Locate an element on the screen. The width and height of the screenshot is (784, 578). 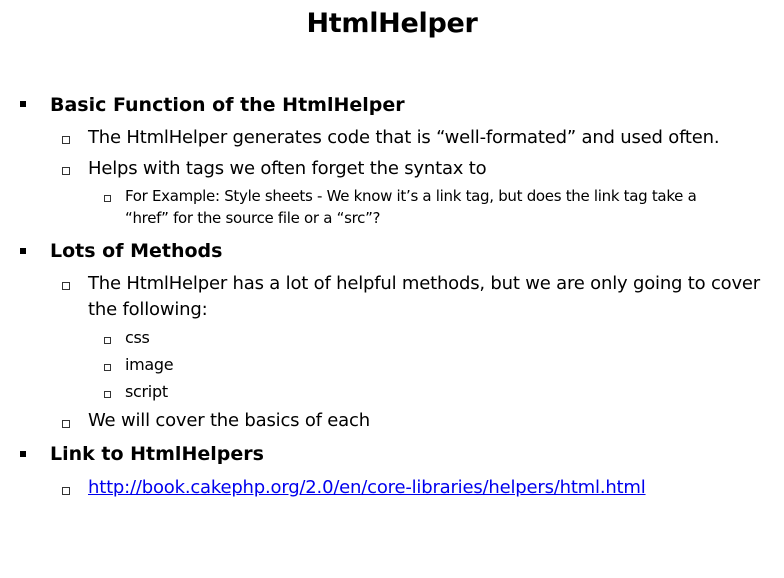
sub-item-css: css is located at coordinates (137, 337).